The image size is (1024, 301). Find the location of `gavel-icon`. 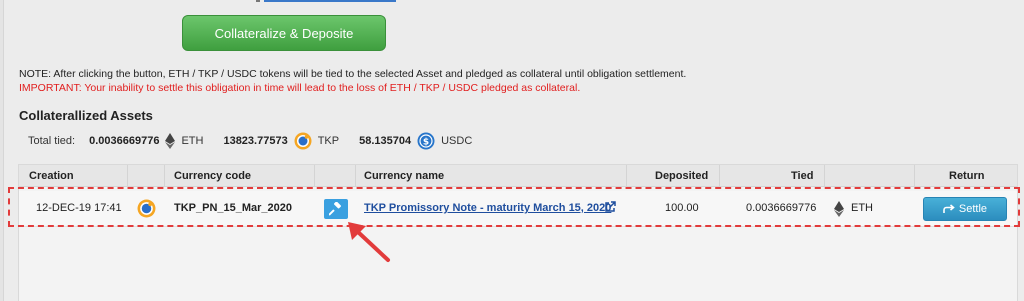

gavel-icon is located at coordinates (335, 209).